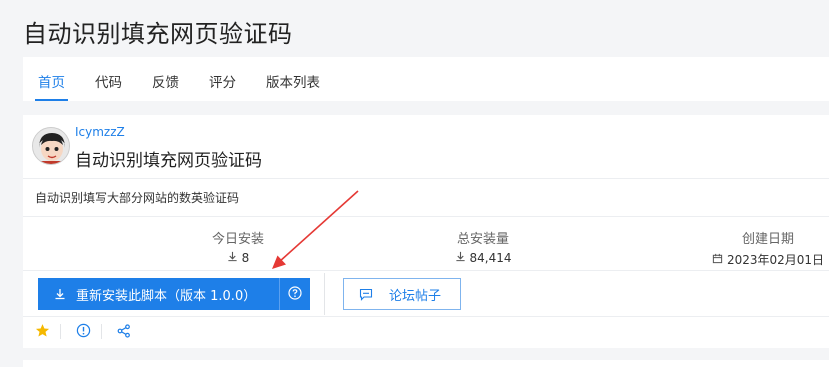  Describe the element at coordinates (415, 296) in the screenshot. I see `forum-button-label: 论坛帖子` at that location.